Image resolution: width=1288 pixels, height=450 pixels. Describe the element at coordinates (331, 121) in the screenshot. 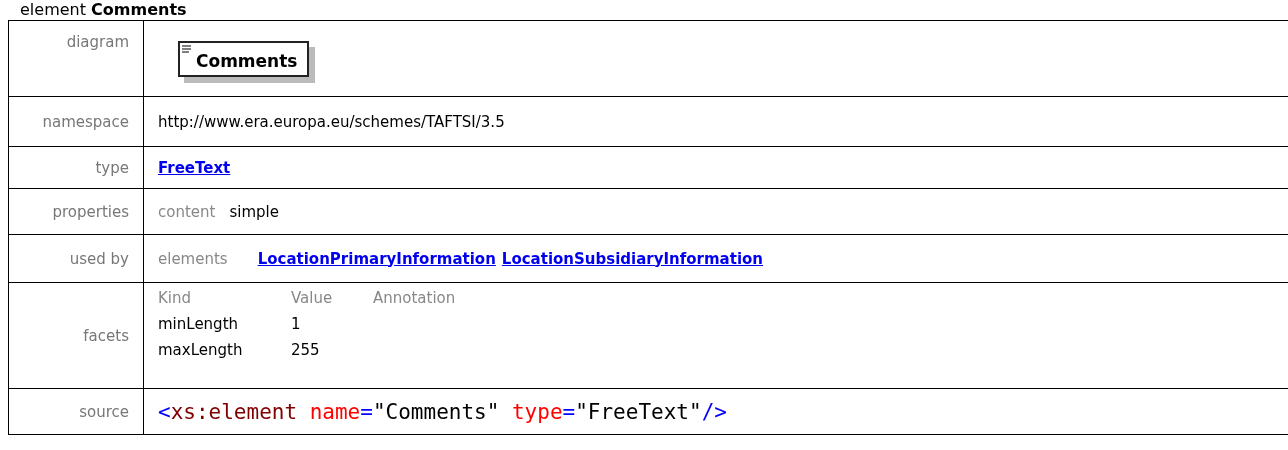

I see `namespace-value: http://www.era.europa.eu/schemes/TAFTSI/3.5` at that location.